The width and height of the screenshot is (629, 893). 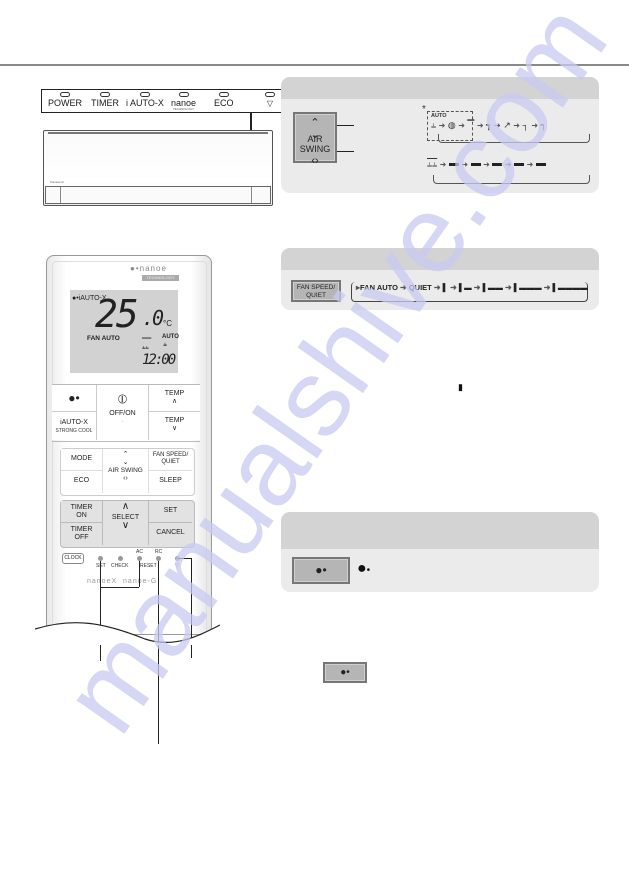 I want to click on fan-level-2-icon: ▌▬, so click(x=465, y=287).